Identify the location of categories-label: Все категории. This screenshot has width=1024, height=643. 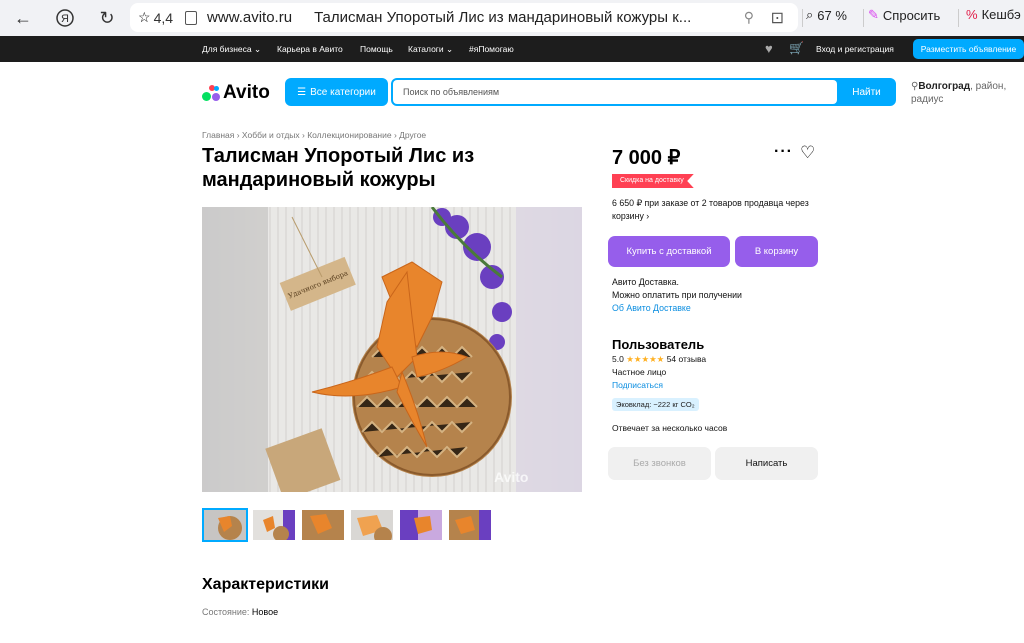
(343, 92).